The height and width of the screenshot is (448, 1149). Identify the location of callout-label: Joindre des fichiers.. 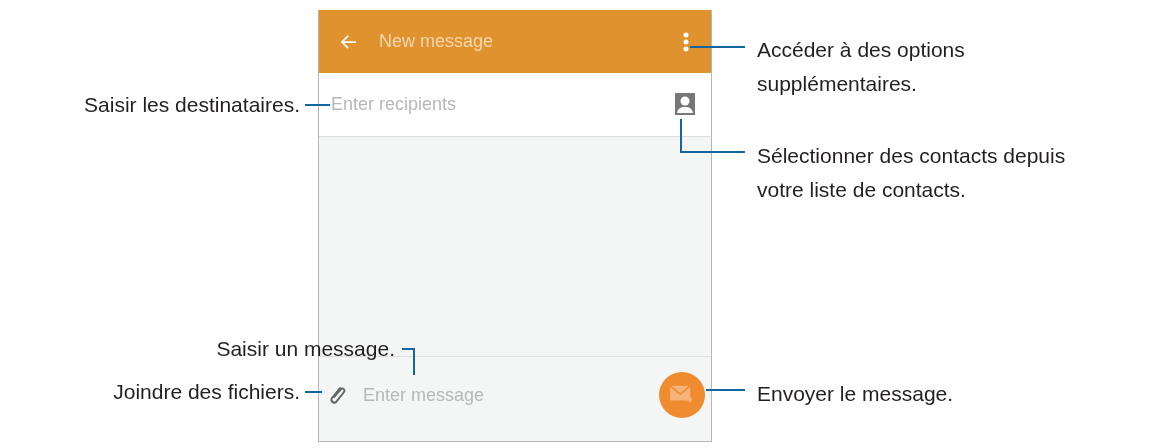
(206, 392).